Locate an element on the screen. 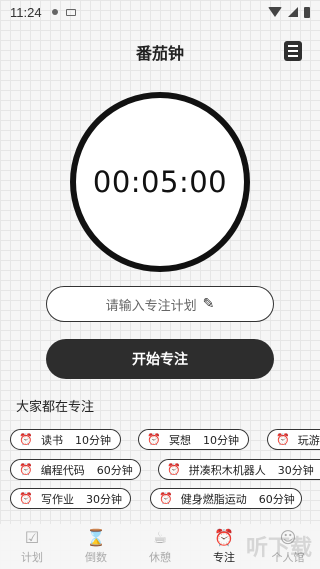  checklist-icon: ☑ is located at coordinates (32, 537).